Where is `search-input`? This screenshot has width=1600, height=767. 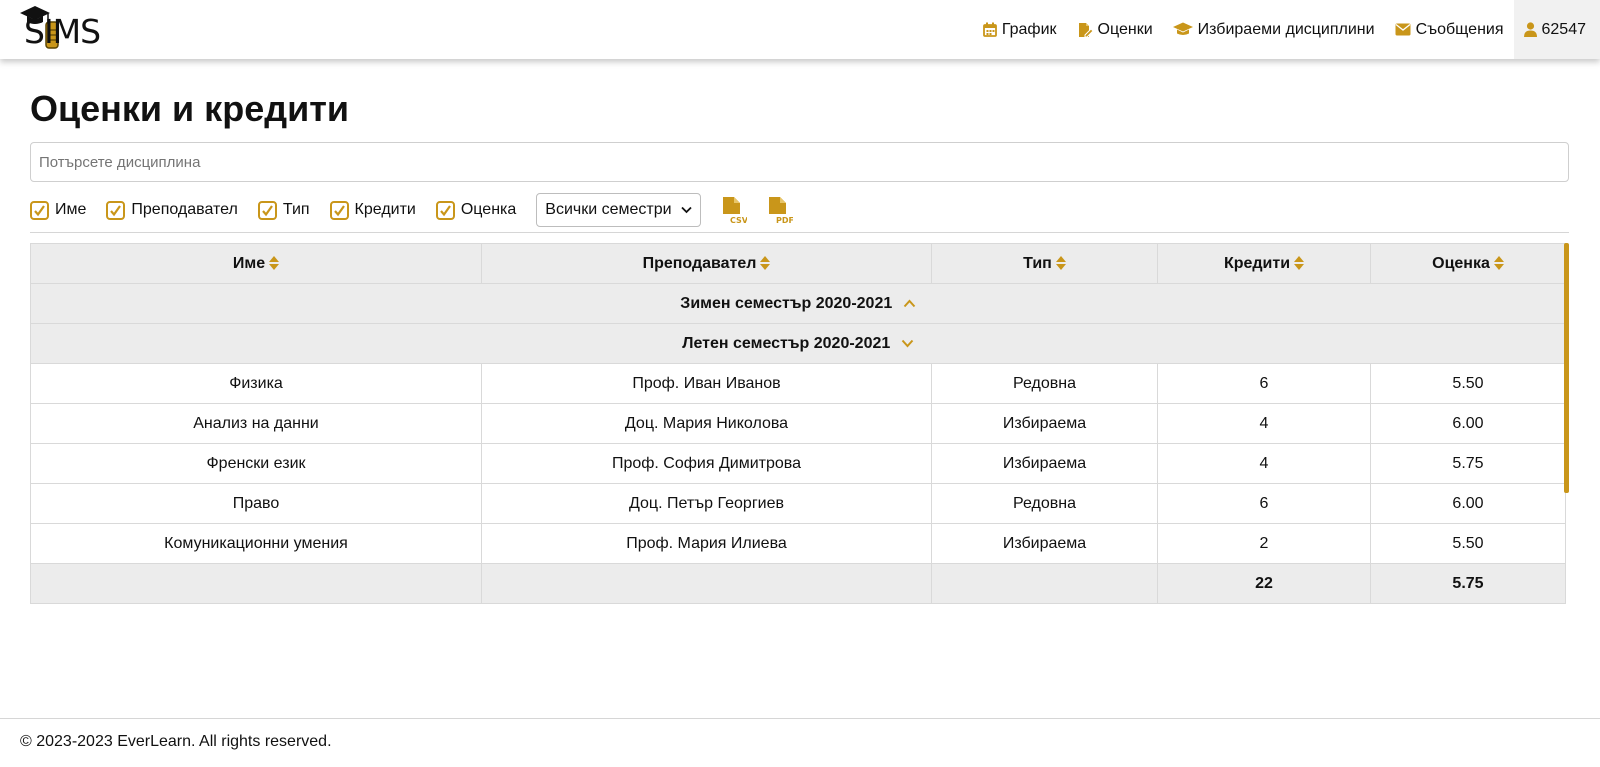
search-input is located at coordinates (799, 162).